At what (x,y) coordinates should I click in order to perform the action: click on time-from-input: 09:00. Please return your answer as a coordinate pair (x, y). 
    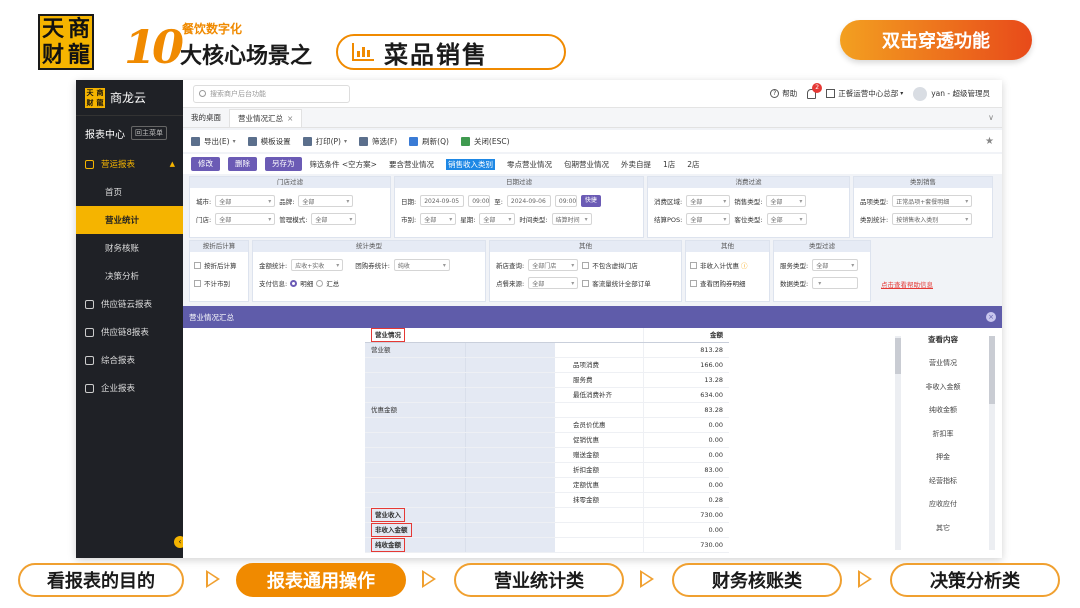
    Looking at the image, I should click on (479, 201).